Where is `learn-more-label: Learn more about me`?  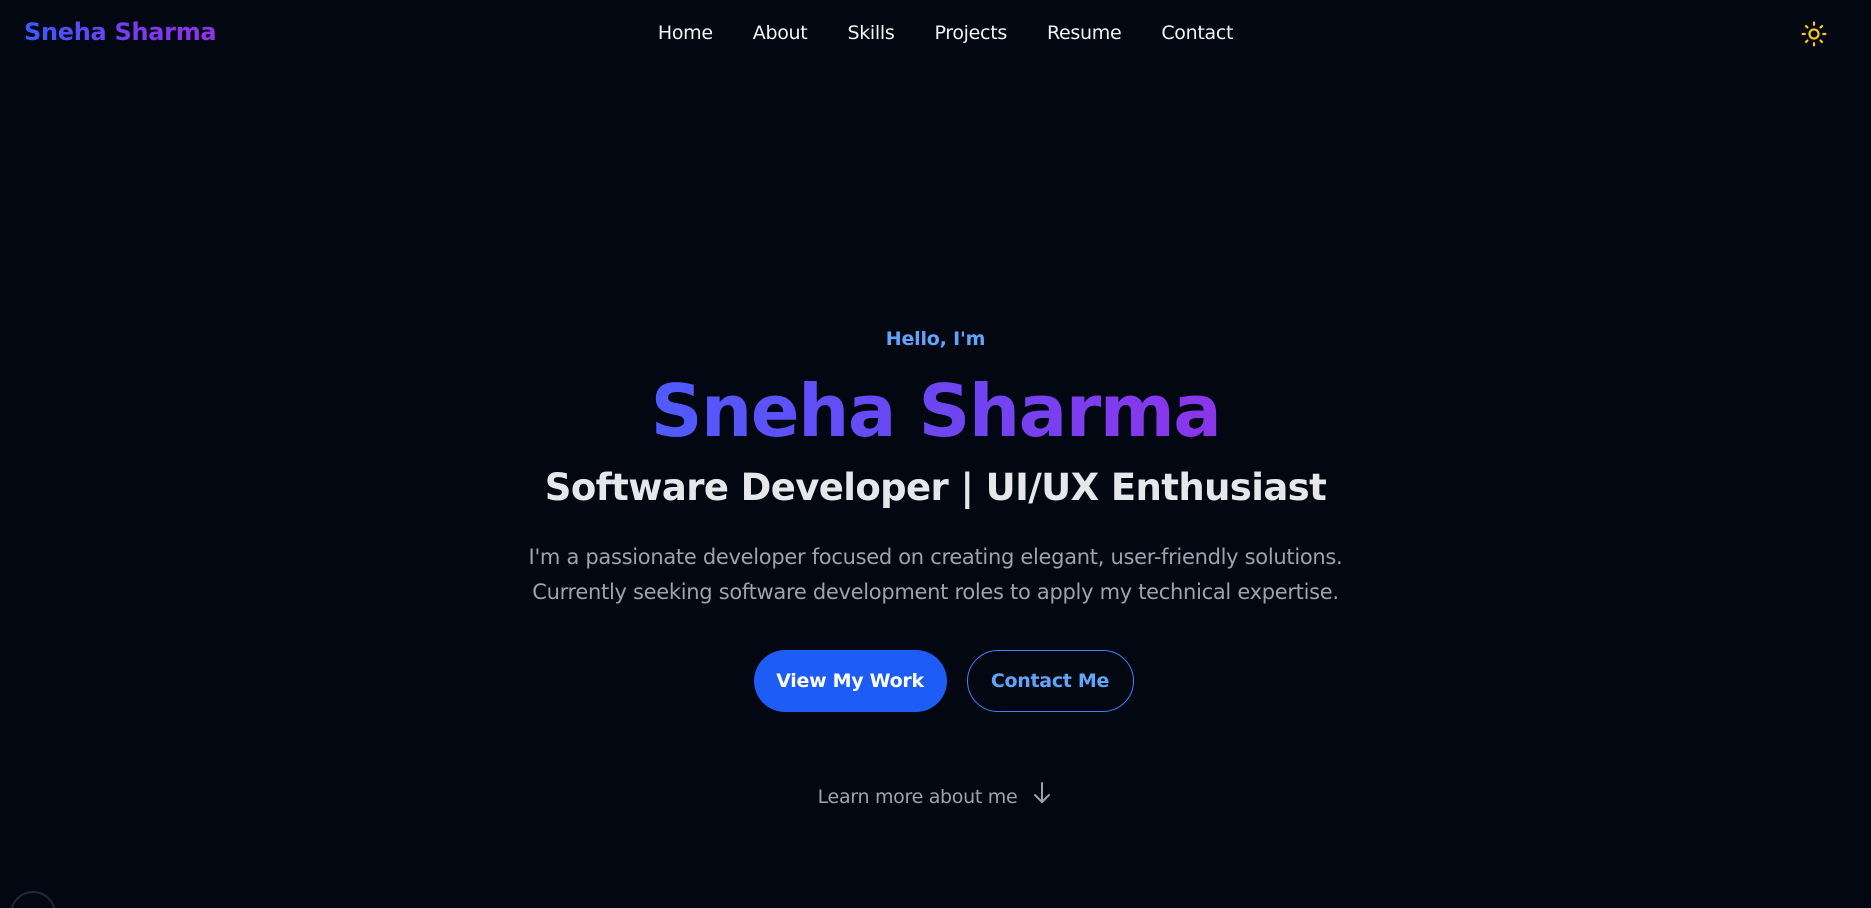 learn-more-label: Learn more about me is located at coordinates (917, 797).